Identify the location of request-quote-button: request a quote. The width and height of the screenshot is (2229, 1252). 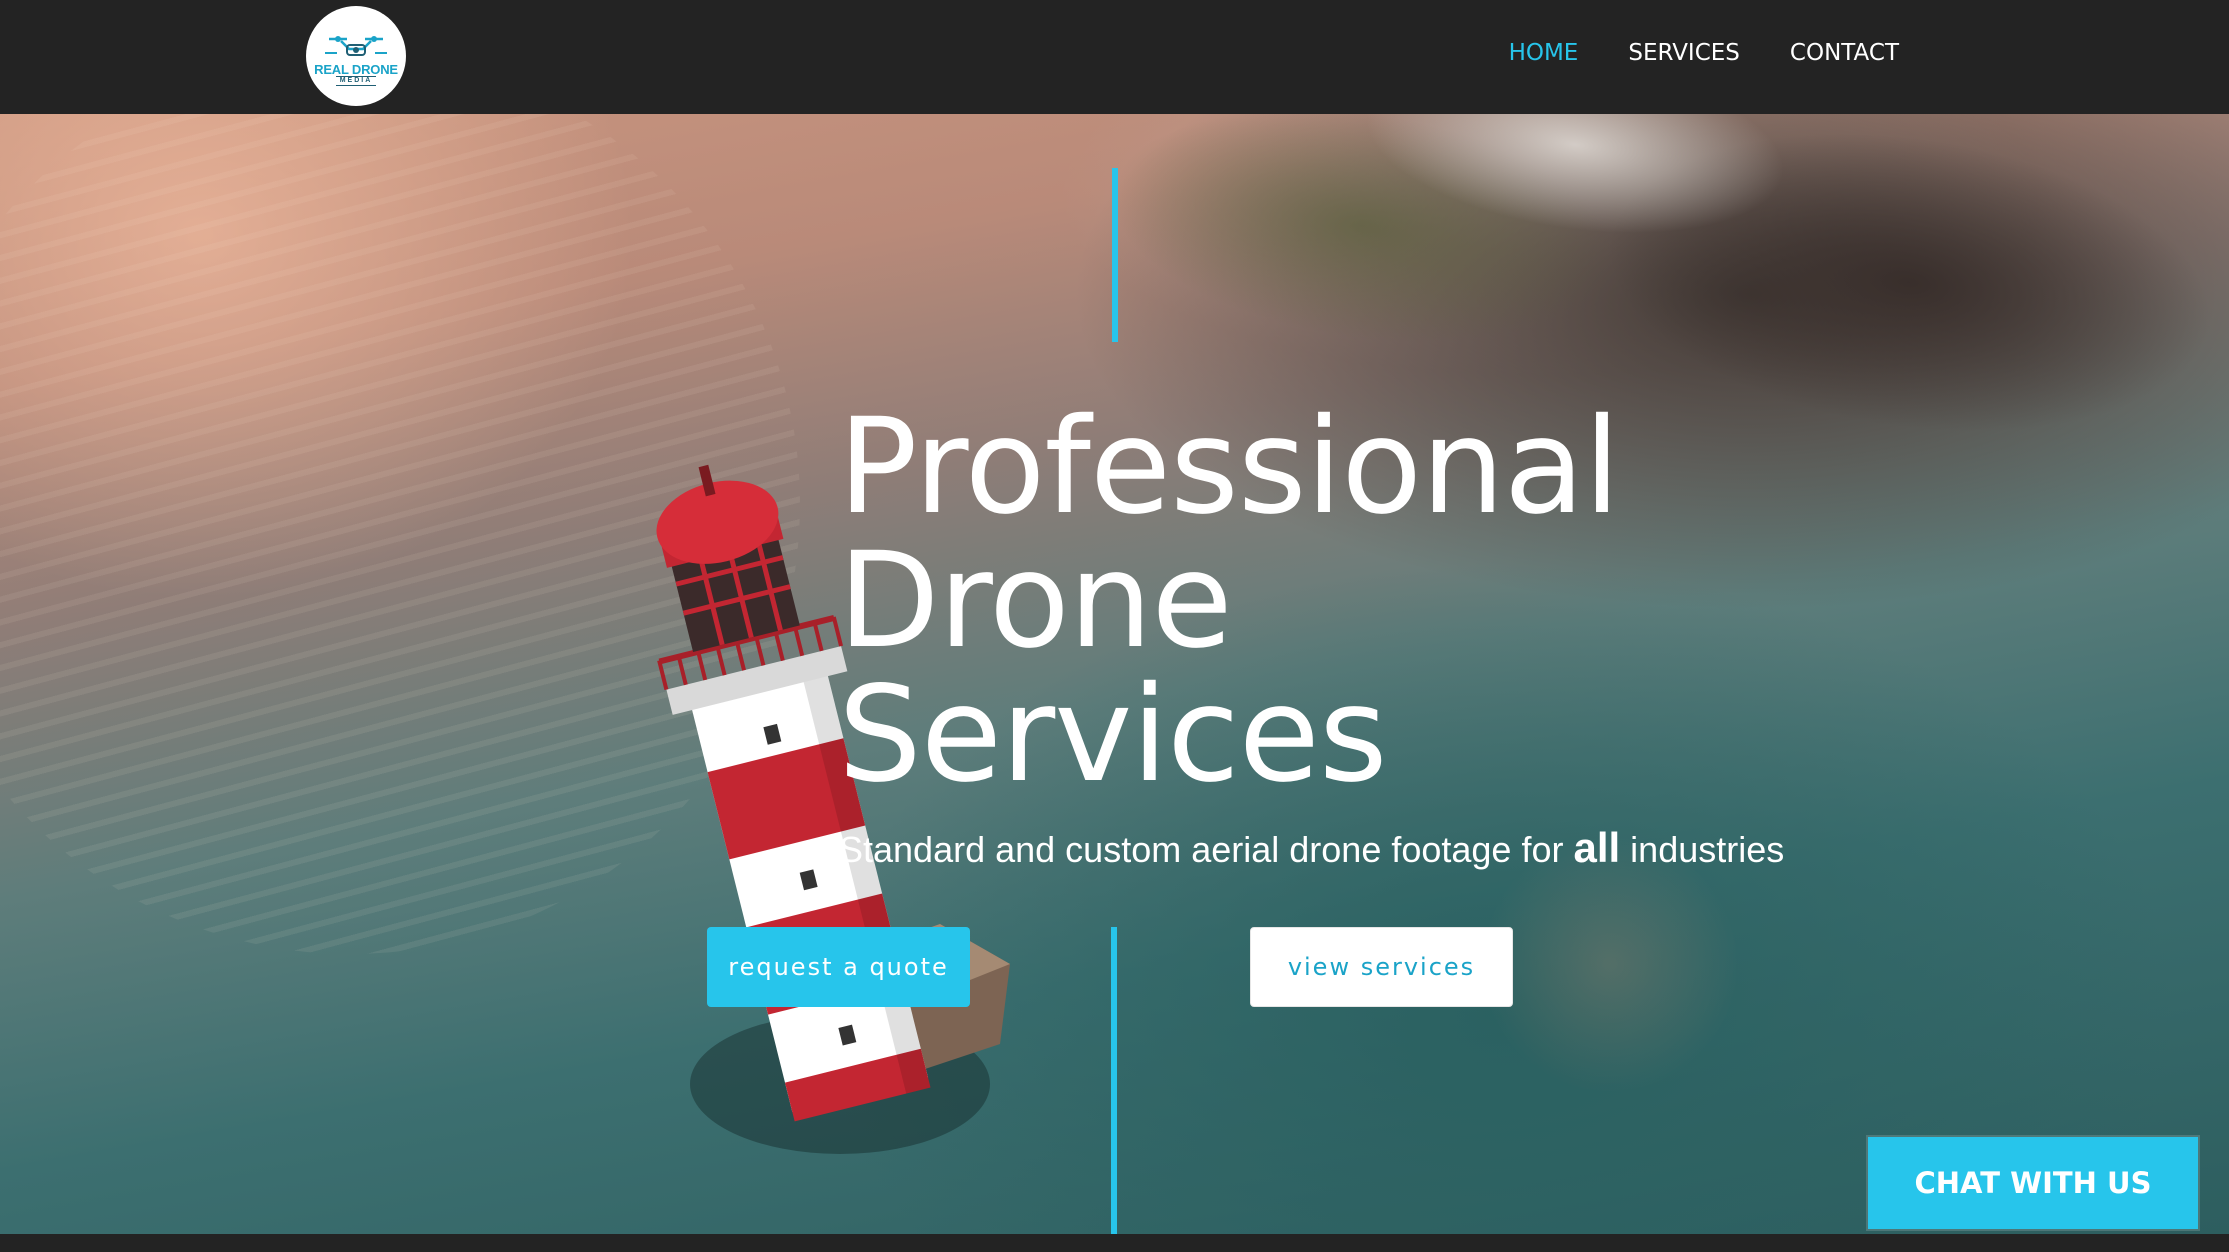
(838, 967).